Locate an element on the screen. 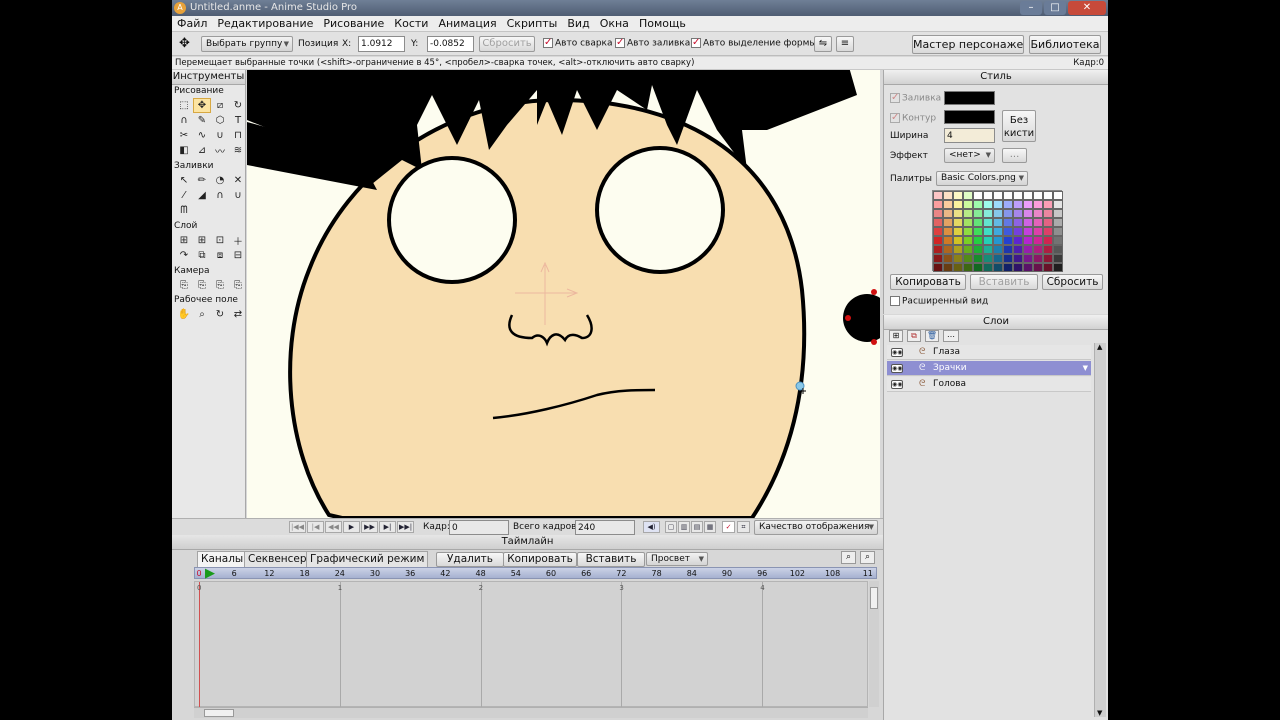 The height and width of the screenshot is (720, 1280). timeline-vertical-scrollbar is located at coordinates (874, 644).